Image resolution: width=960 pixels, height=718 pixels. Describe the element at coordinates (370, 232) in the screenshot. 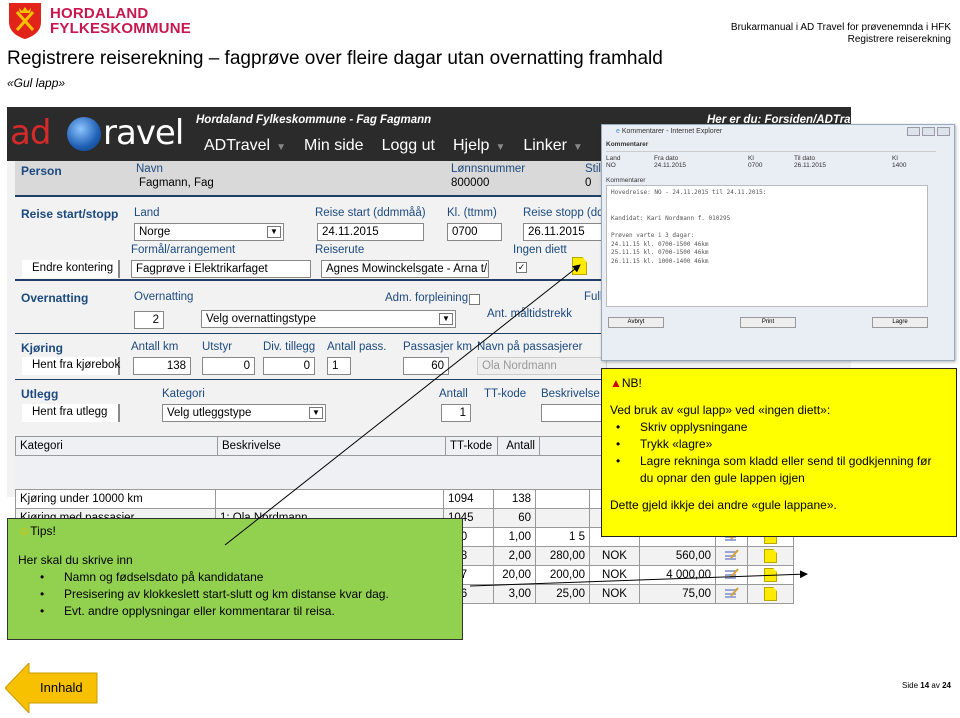

I see `start-date-input: 24.11.2015` at that location.